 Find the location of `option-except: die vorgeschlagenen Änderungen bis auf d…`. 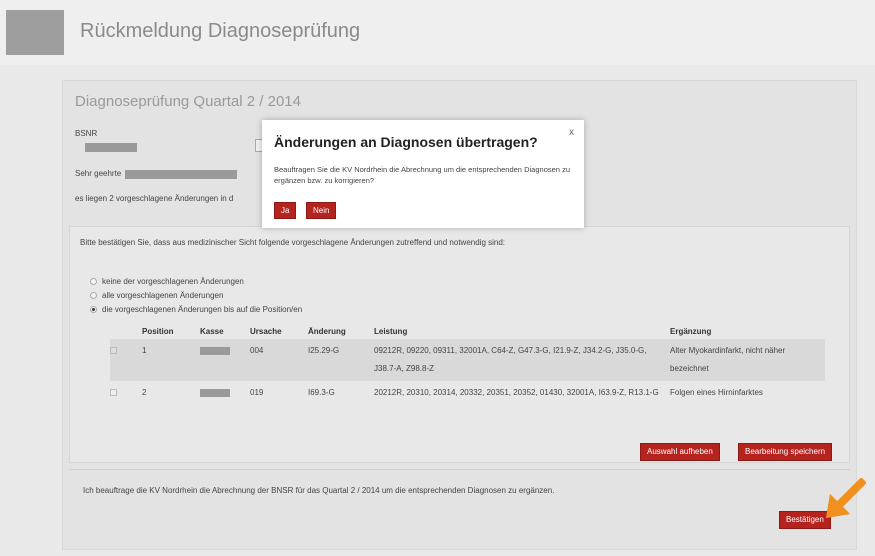

option-except: die vorgeschlagenen Änderungen bis auf d… is located at coordinates (196, 309).